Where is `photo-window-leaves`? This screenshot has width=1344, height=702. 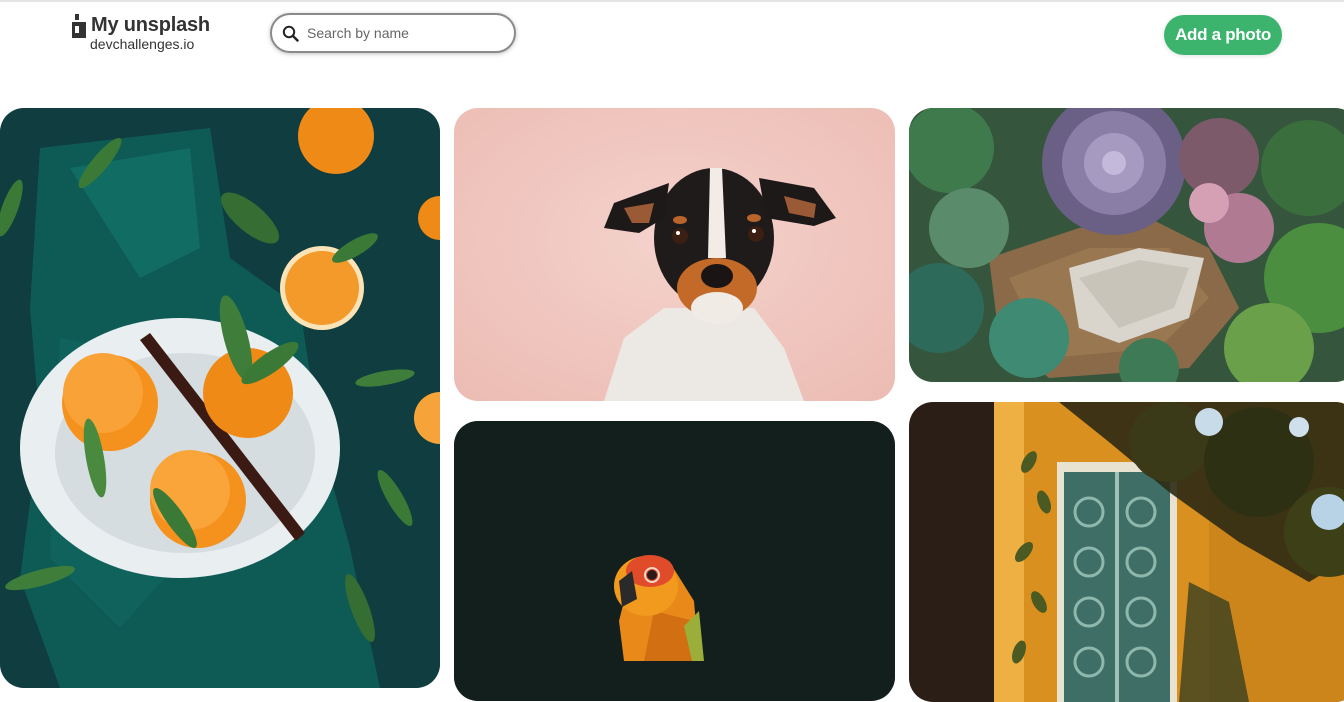
photo-window-leaves is located at coordinates (1126, 552).